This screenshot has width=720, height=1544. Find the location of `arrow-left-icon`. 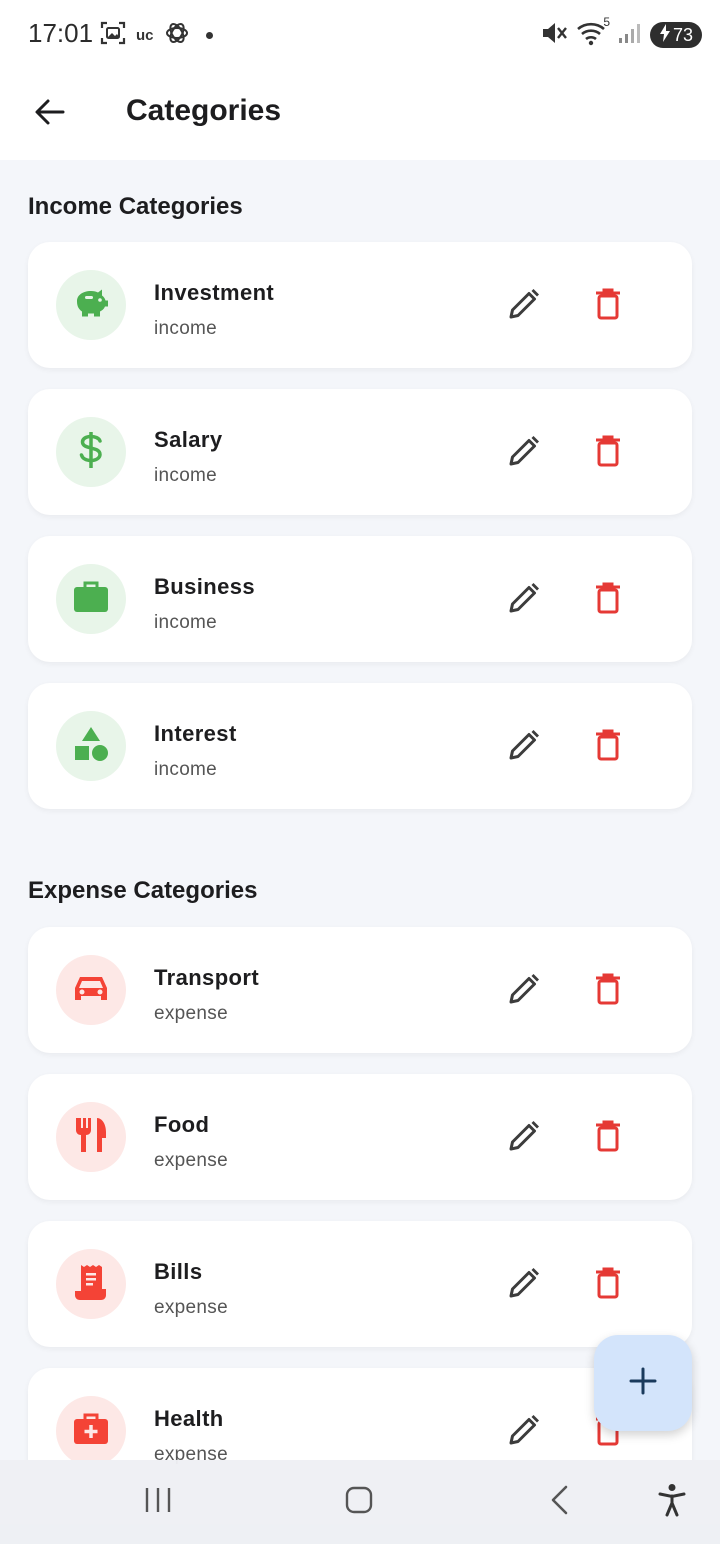

arrow-left-icon is located at coordinates (50, 114).